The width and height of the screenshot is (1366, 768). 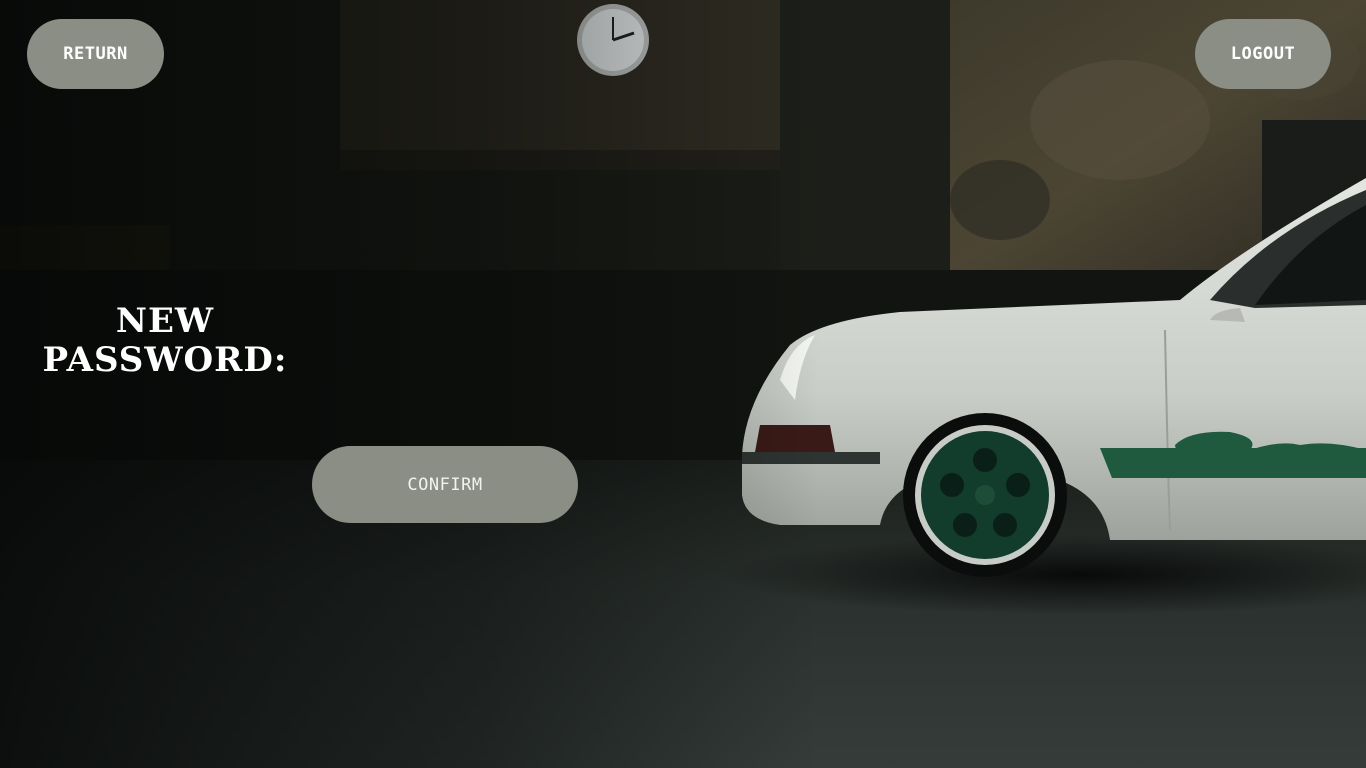 I want to click on new-password-label: NEW PASSWORD:, so click(x=165, y=340).